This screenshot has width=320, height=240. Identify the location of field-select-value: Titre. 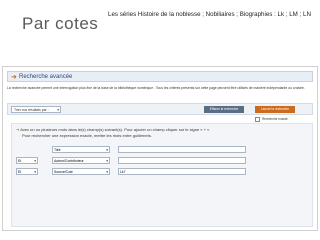
(57, 150).